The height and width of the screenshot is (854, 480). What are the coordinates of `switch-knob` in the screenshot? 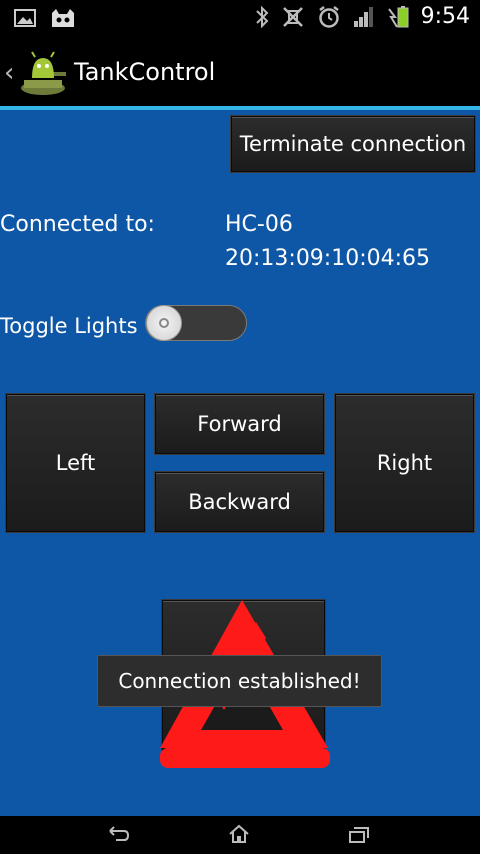 It's located at (164, 323).